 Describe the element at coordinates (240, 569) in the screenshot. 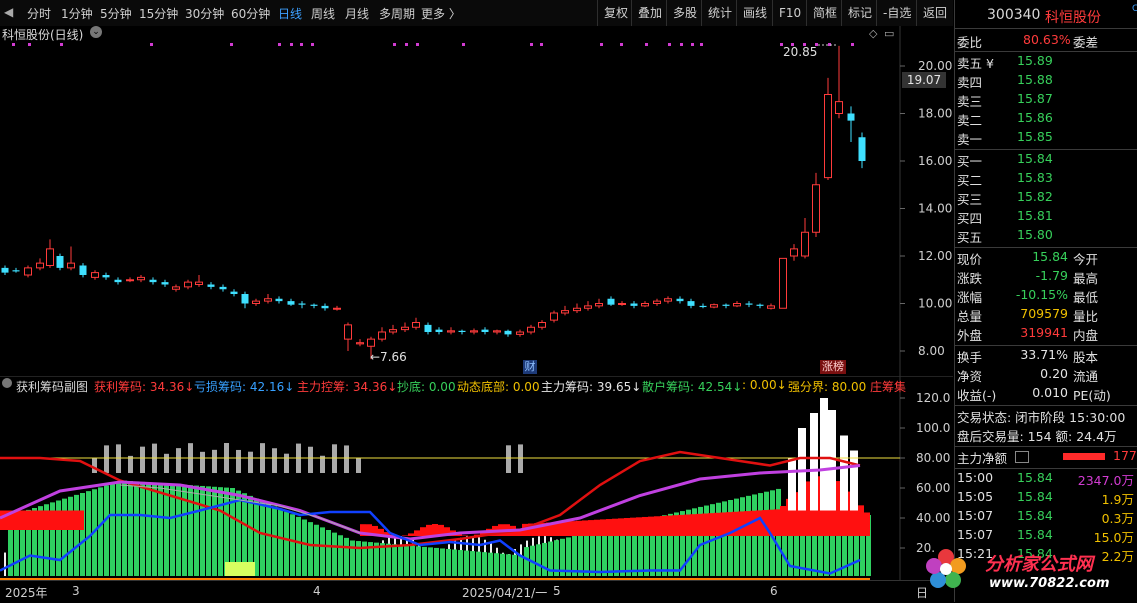

I see `bottom-highlight` at that location.